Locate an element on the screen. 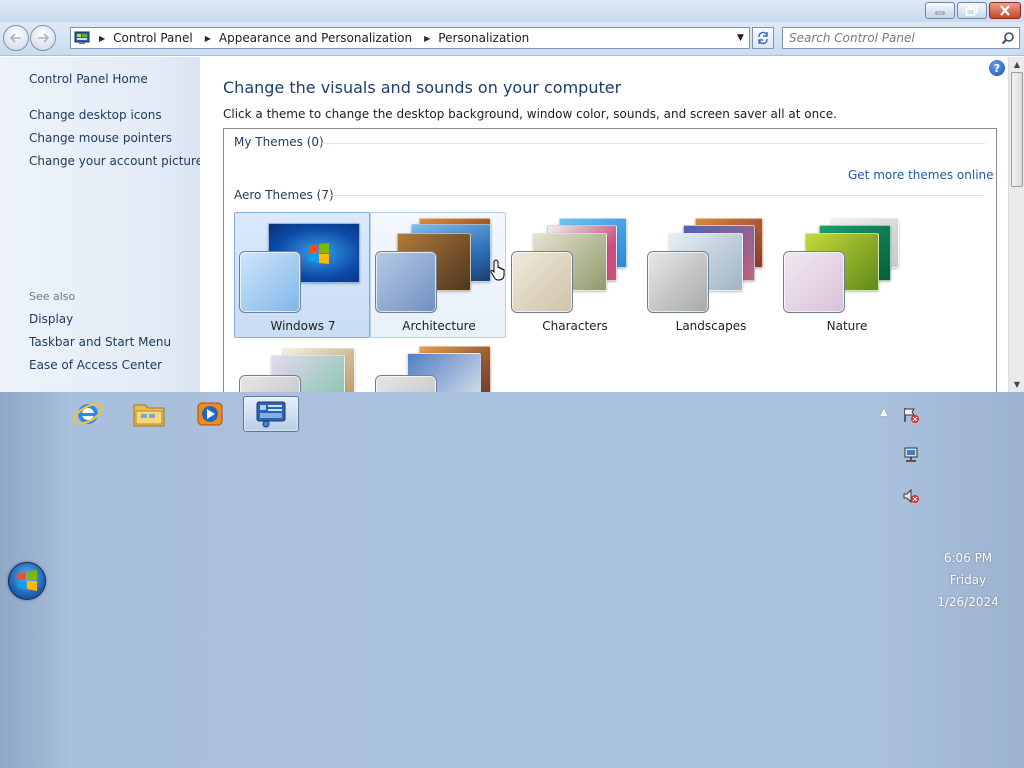 Image resolution: width=1024 pixels, height=768 pixels. theme-landscapes: Landscapes is located at coordinates (710, 275).